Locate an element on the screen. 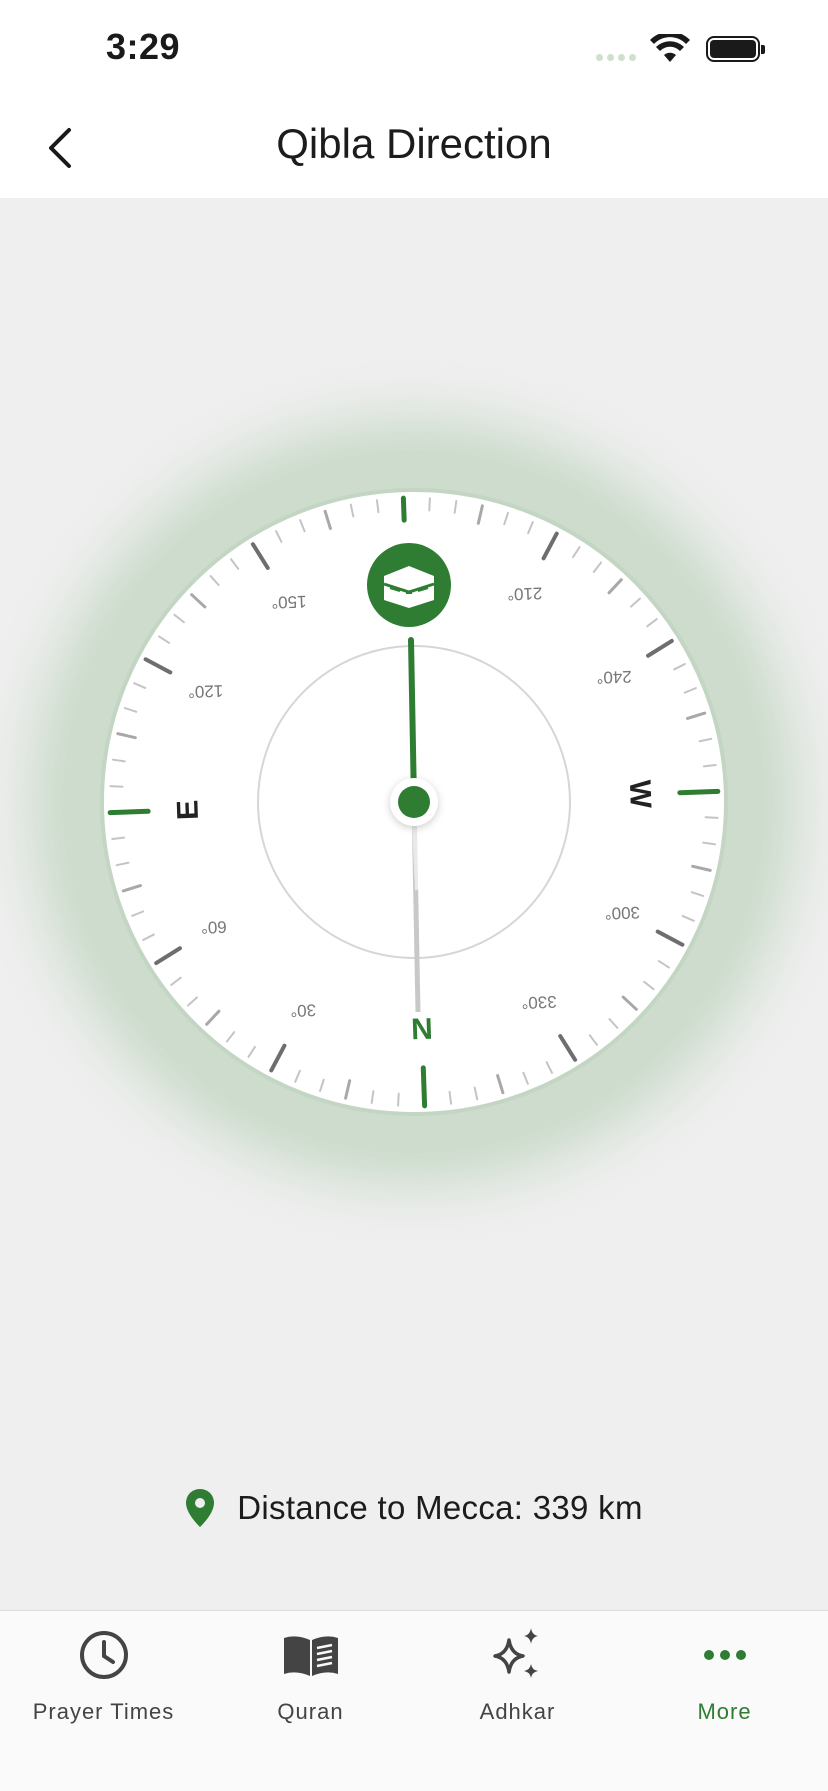  bottom-navigation: Prayer Times Quran Adhkar More is located at coordinates (414, 1700).